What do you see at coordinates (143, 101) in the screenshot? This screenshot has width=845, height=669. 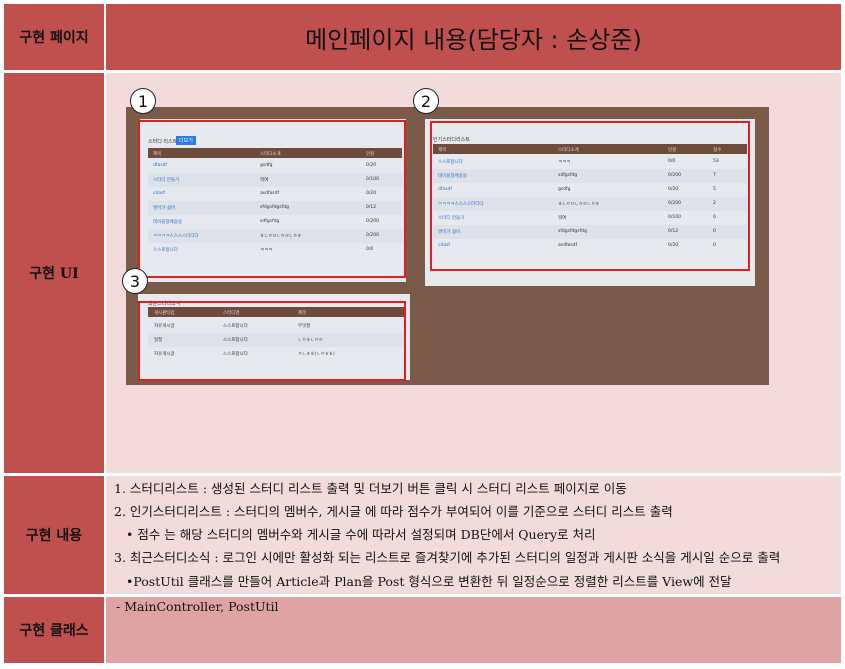 I see `badge-1: 1` at bounding box center [143, 101].